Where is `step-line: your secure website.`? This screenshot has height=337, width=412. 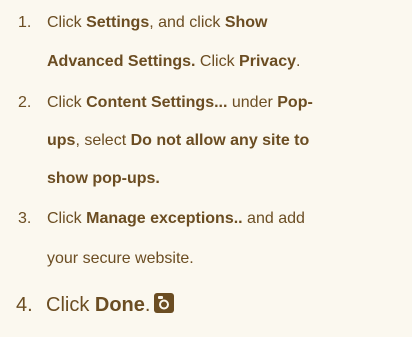 step-line: your secure website. is located at coordinates (120, 259).